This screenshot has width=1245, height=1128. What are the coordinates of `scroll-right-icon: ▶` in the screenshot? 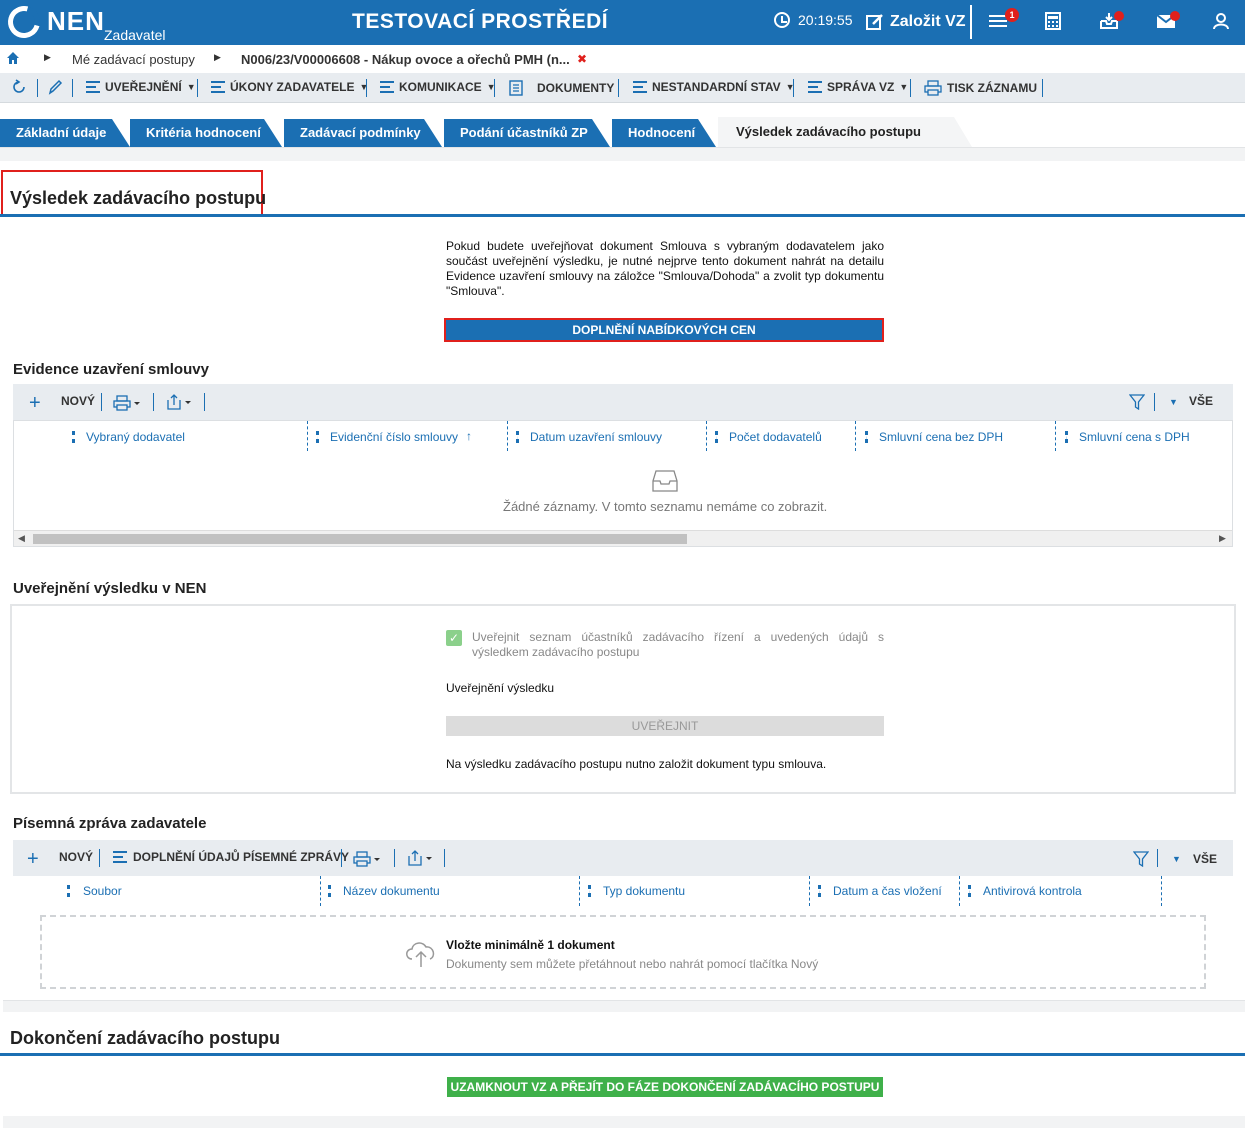 It's located at (1222, 538).